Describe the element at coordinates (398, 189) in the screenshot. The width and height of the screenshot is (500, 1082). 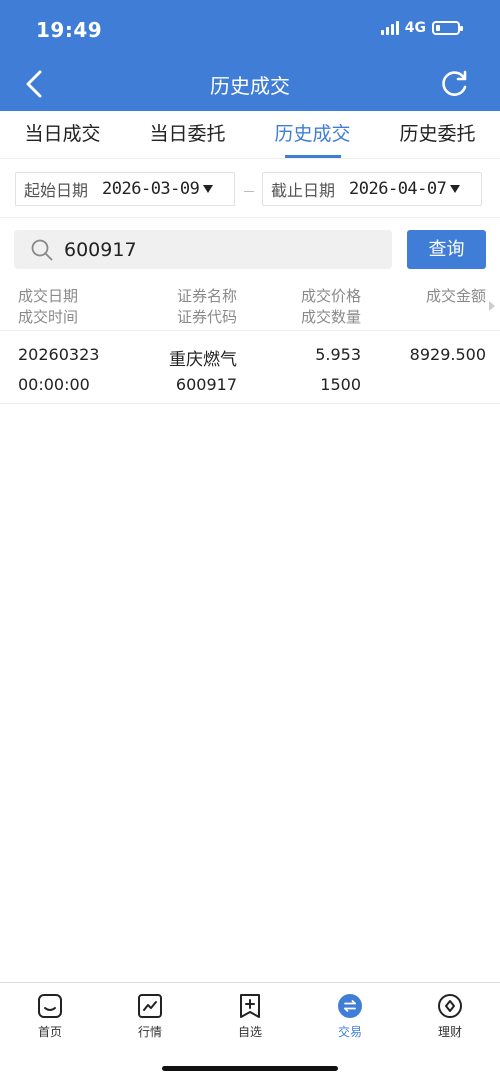
I see `end-date-value: 2026-04-07` at that location.